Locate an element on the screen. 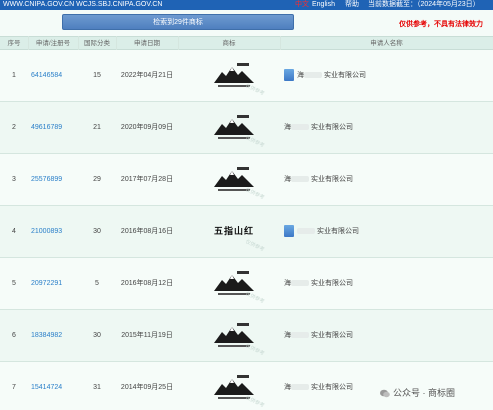 Image resolution: width=493 pixels, height=410 pixels. header-applicant: 申请人名称 is located at coordinates (386, 43).